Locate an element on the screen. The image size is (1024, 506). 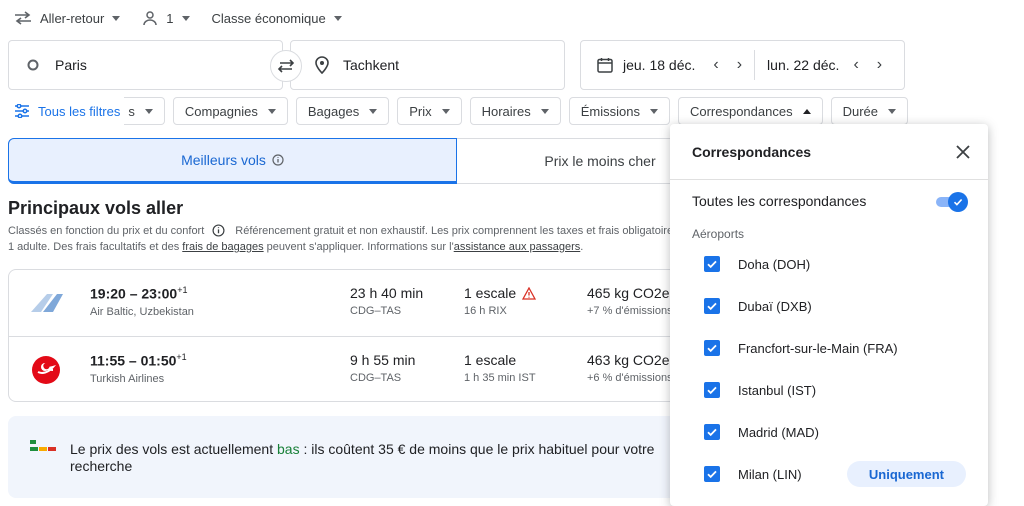
price-level-label: bas is located at coordinates (288, 449).